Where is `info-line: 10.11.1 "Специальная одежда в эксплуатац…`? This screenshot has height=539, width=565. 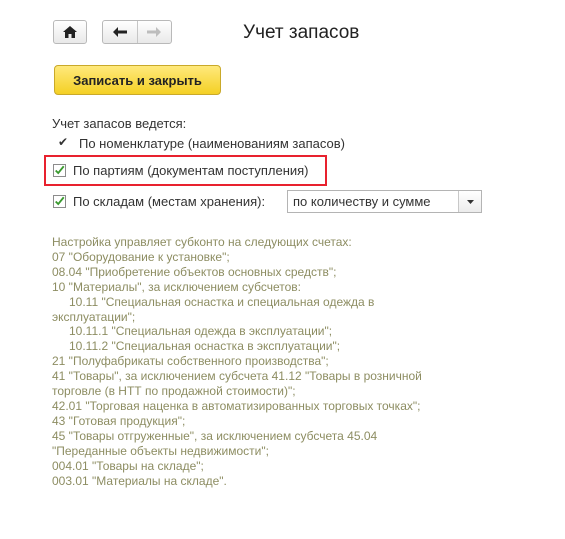
info-line: 10.11.1 "Специальная одежда в эксплуатац… is located at coordinates (201, 331).